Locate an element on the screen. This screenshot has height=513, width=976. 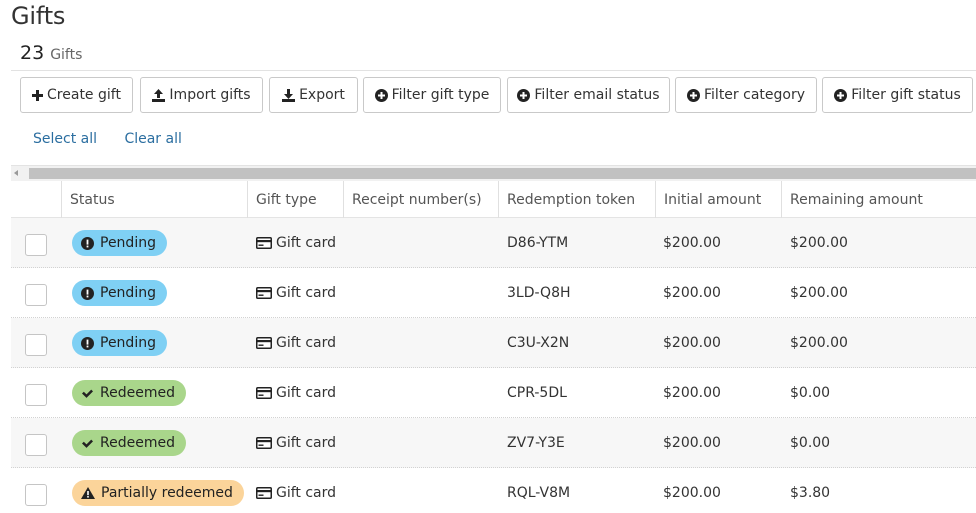
import-gifts-label: Import gifts is located at coordinates (210, 95).